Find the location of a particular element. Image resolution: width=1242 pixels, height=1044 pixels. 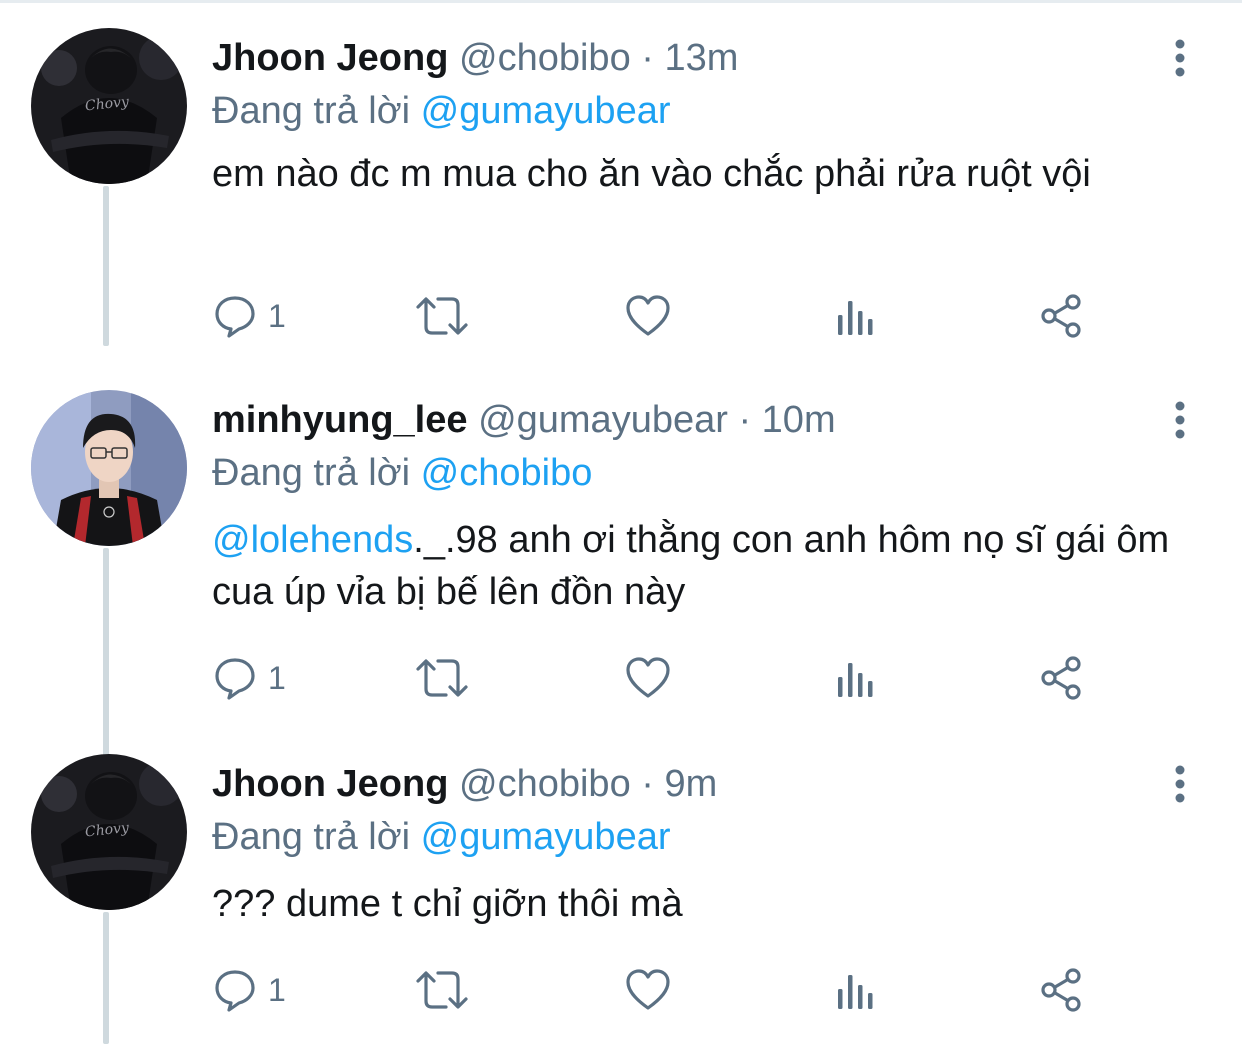

user-handle: @gumayubear is located at coordinates (603, 420).